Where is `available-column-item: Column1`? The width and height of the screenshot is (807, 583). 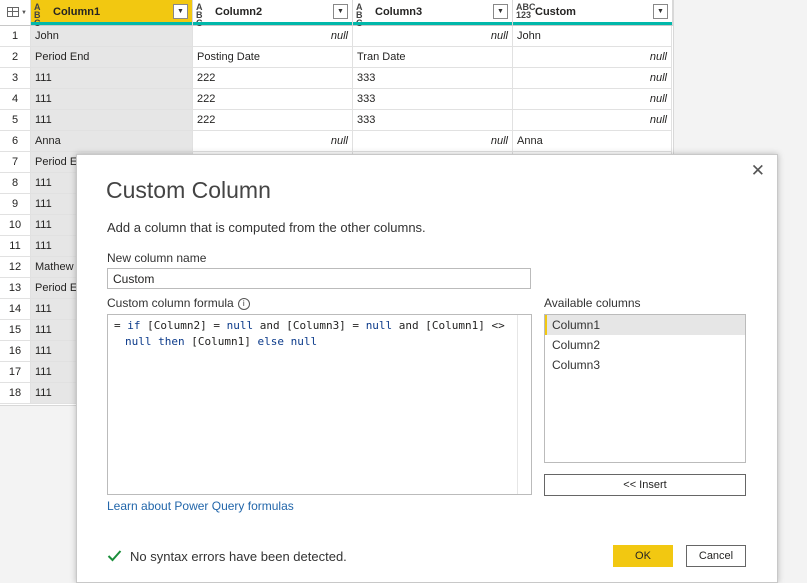
available-column-item: Column1 is located at coordinates (645, 325).